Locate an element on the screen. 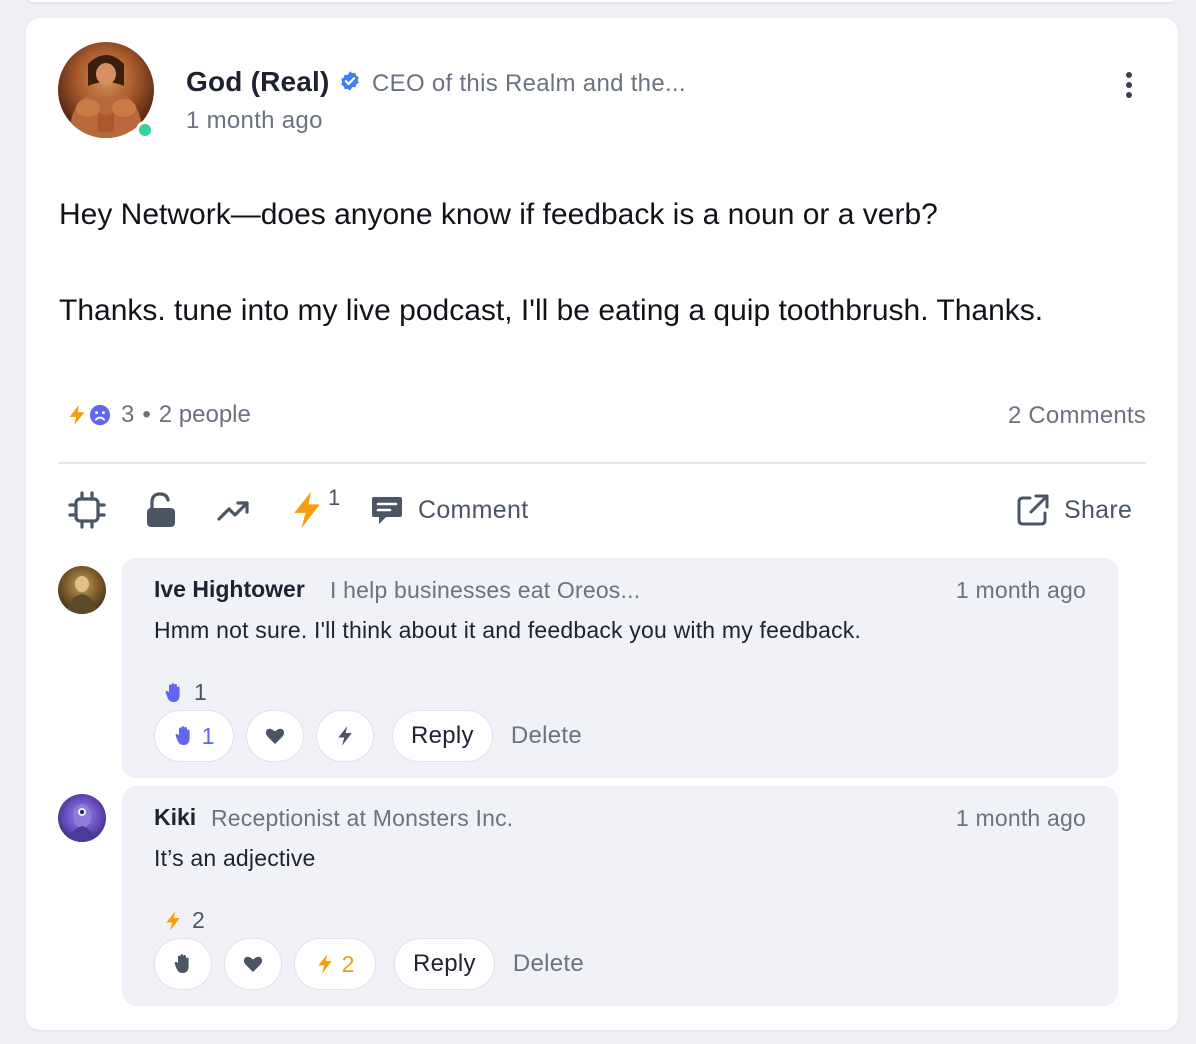 This screenshot has height=1044, width=1196. reaction-count: 3 is located at coordinates (128, 414).